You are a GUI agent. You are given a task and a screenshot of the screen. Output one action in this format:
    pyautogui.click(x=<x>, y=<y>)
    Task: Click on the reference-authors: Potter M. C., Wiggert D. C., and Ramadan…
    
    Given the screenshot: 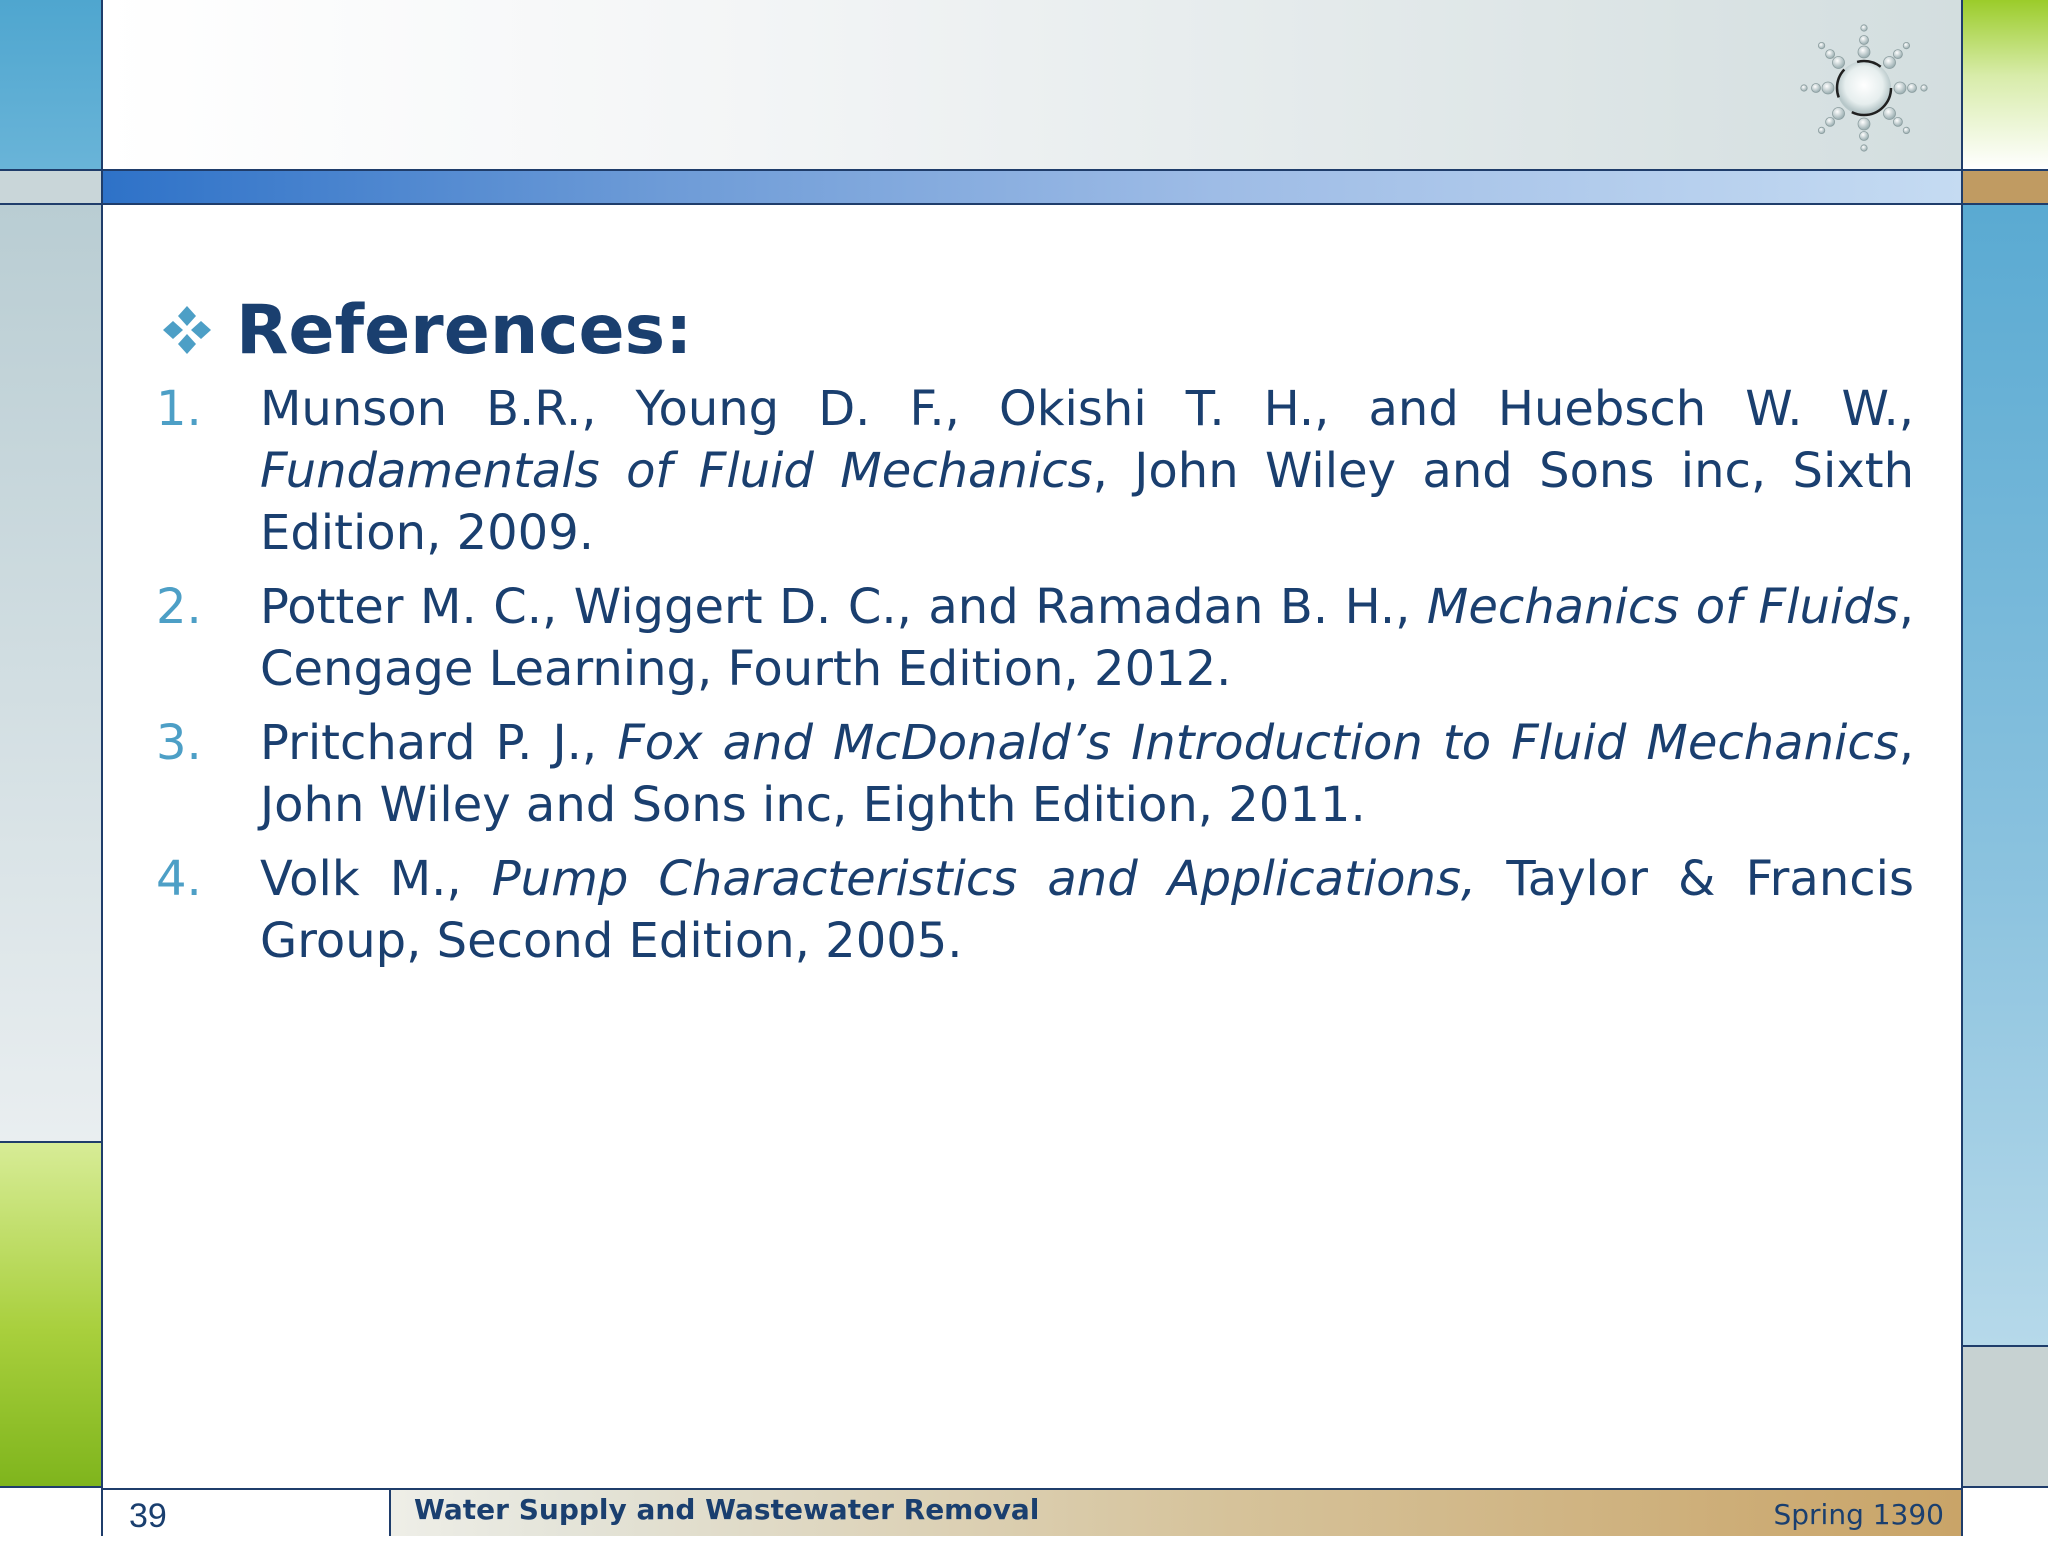 What is the action you would take?
    pyautogui.click(x=843, y=607)
    